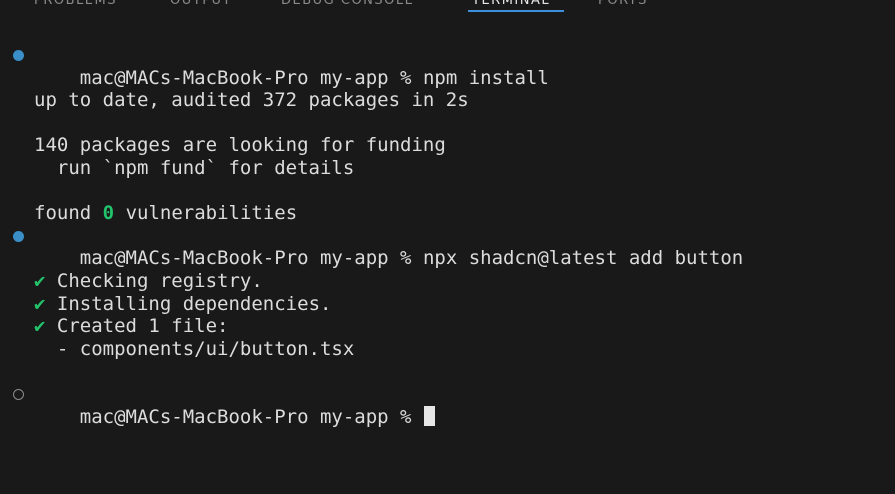  I want to click on tab-ports: PORTS, so click(623, 4).